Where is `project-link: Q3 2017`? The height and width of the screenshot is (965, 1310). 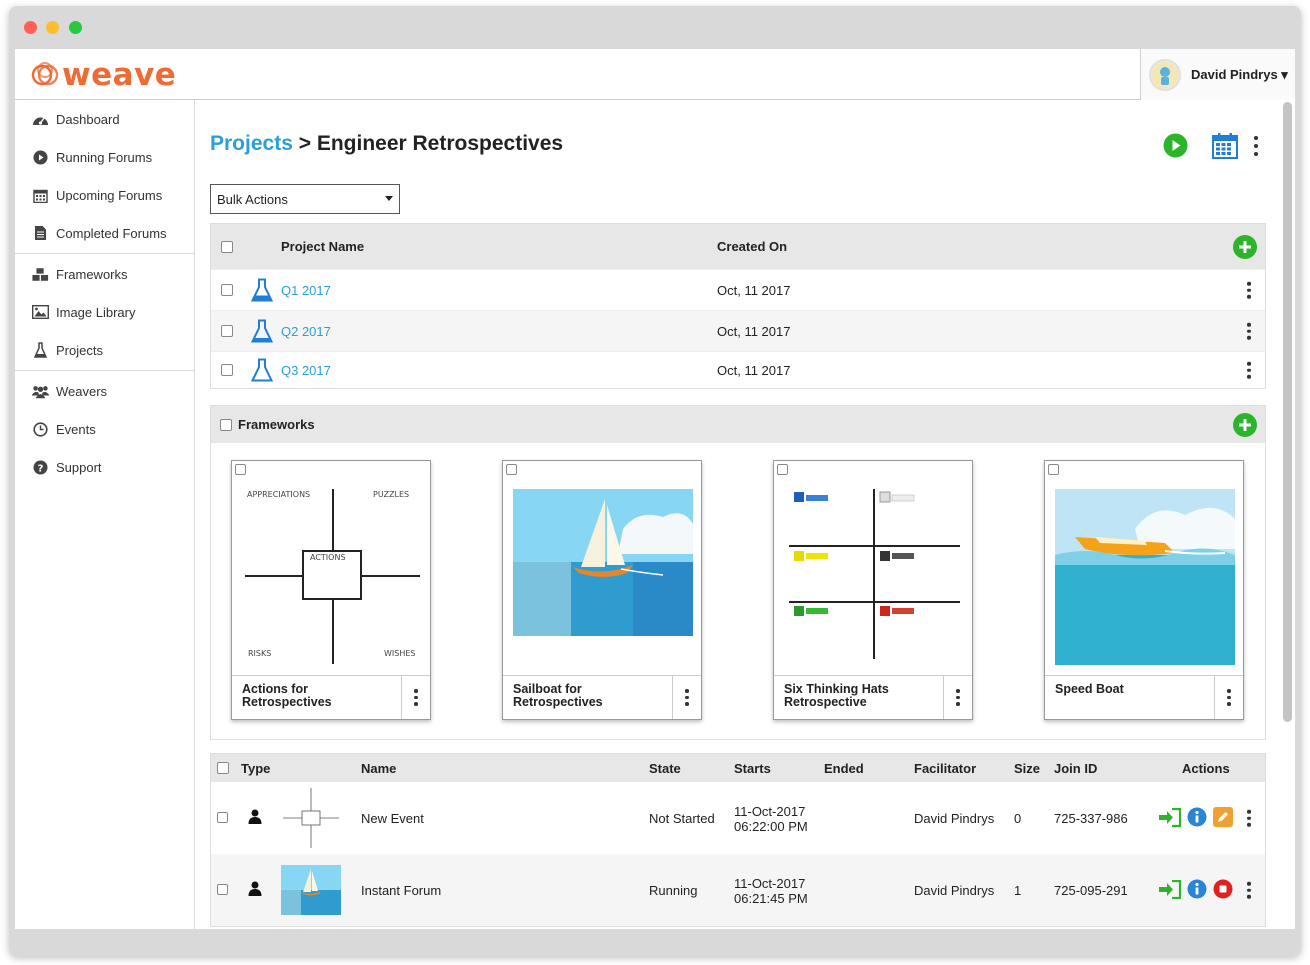
project-link: Q3 2017 is located at coordinates (306, 370).